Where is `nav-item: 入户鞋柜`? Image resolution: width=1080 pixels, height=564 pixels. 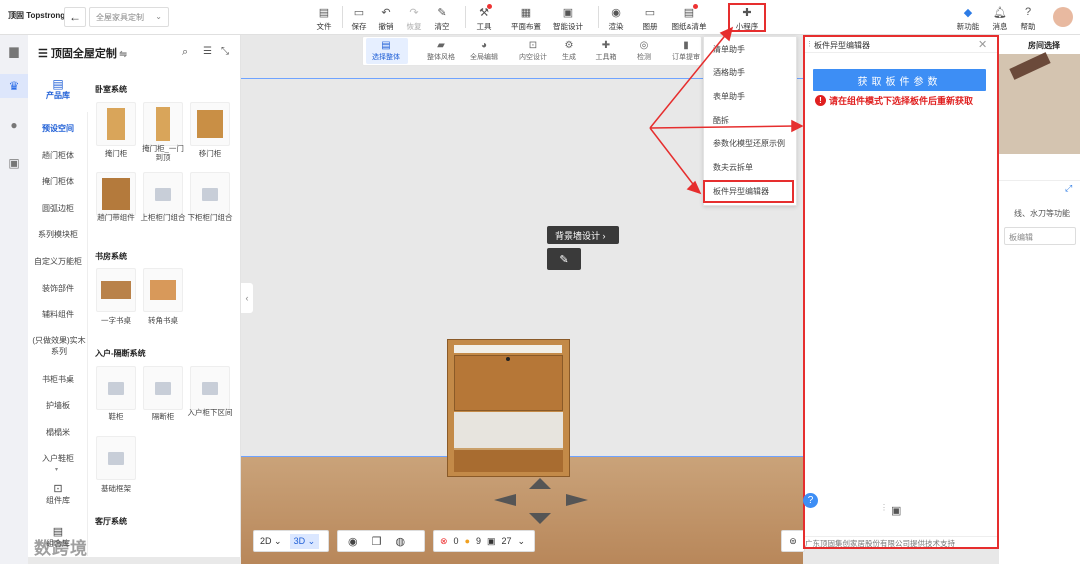
nav-item: 入户鞋柜 is located at coordinates (58, 458).